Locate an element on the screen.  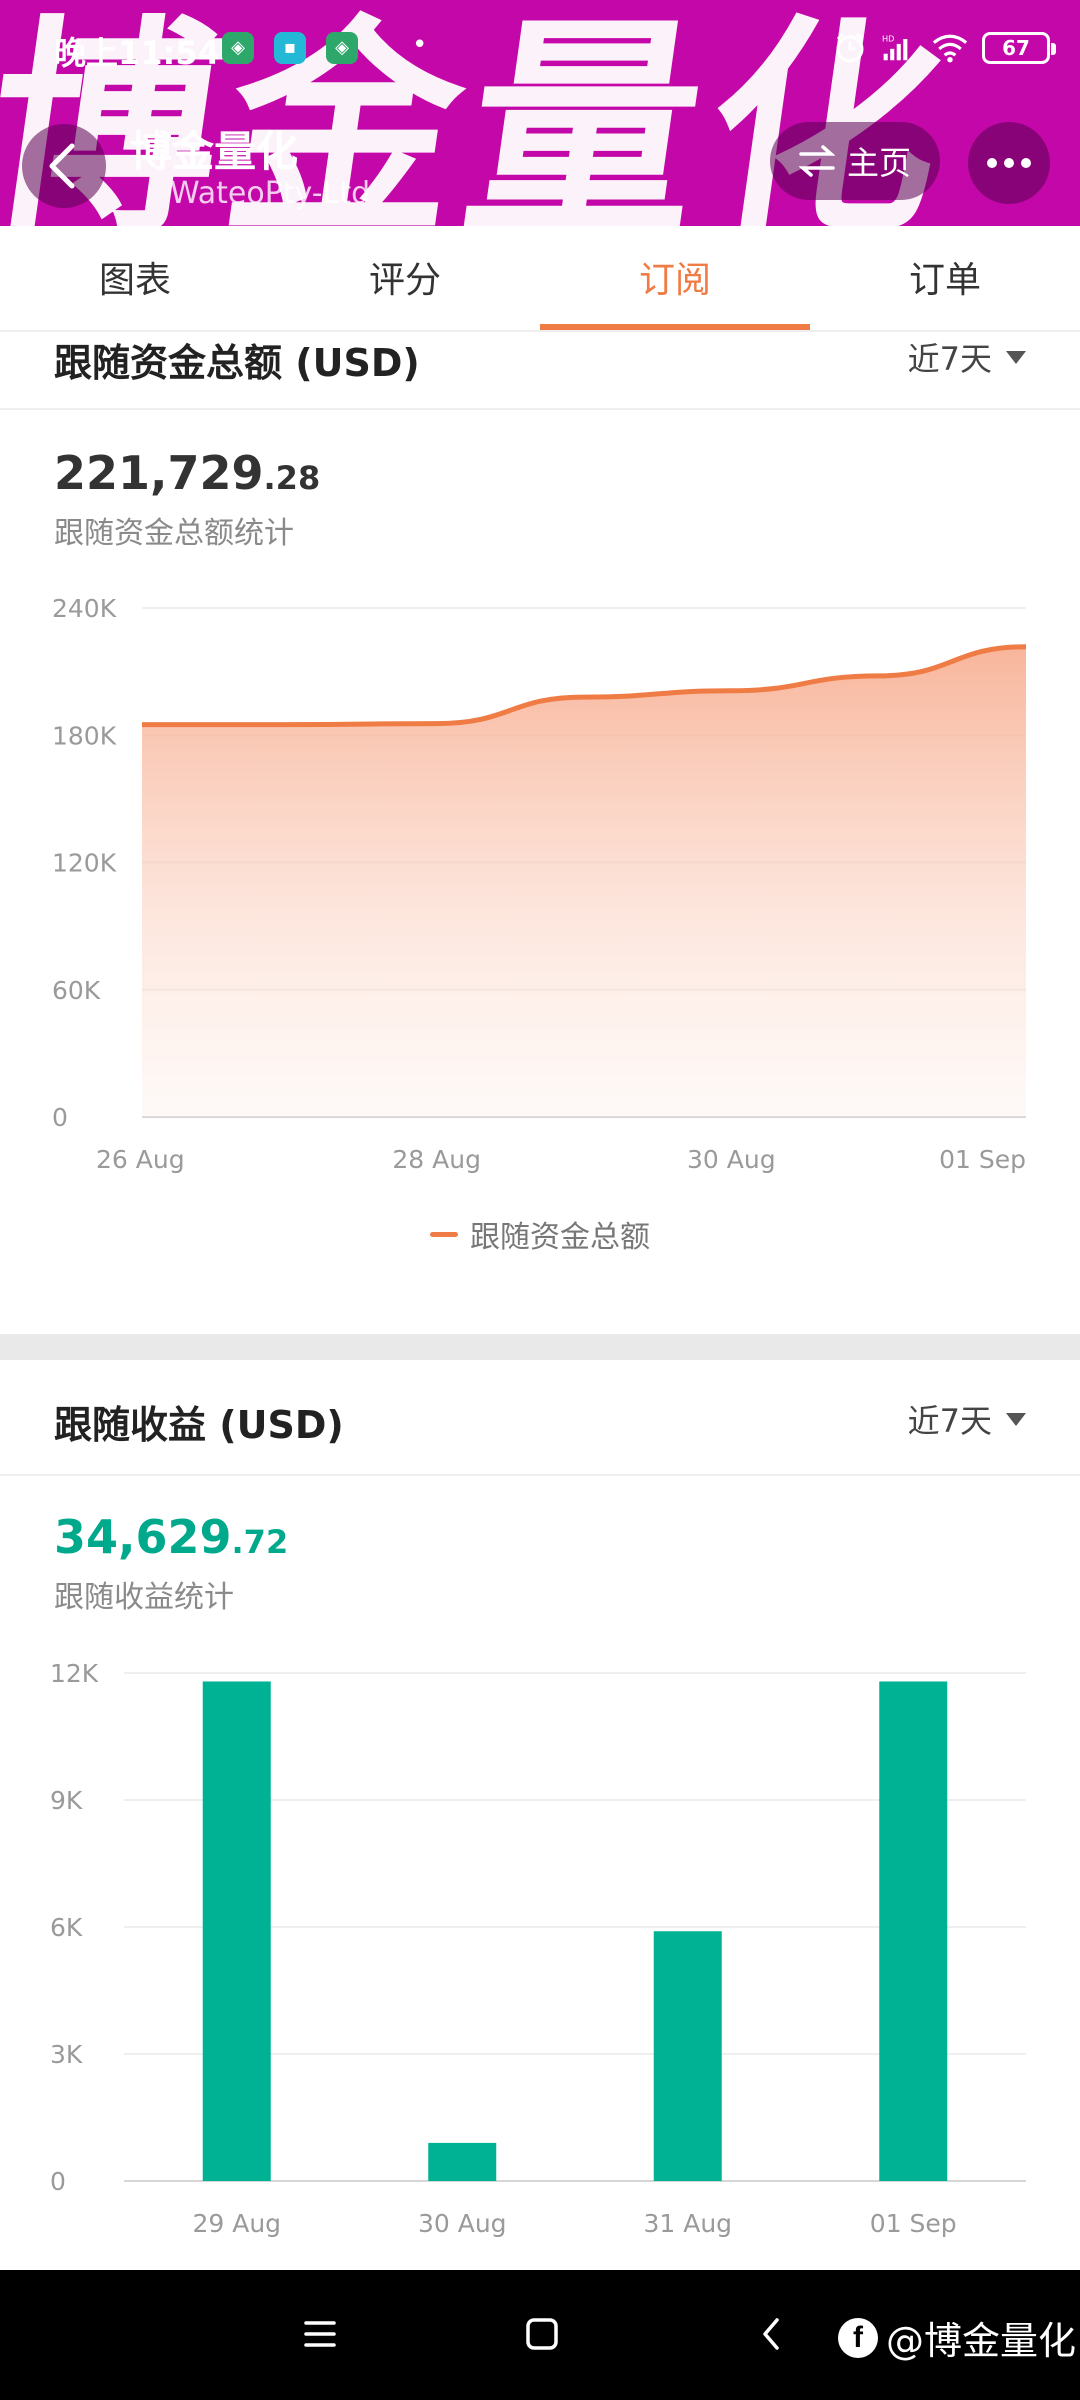
x-tick-label: 28 Aug is located at coordinates (436, 1159).